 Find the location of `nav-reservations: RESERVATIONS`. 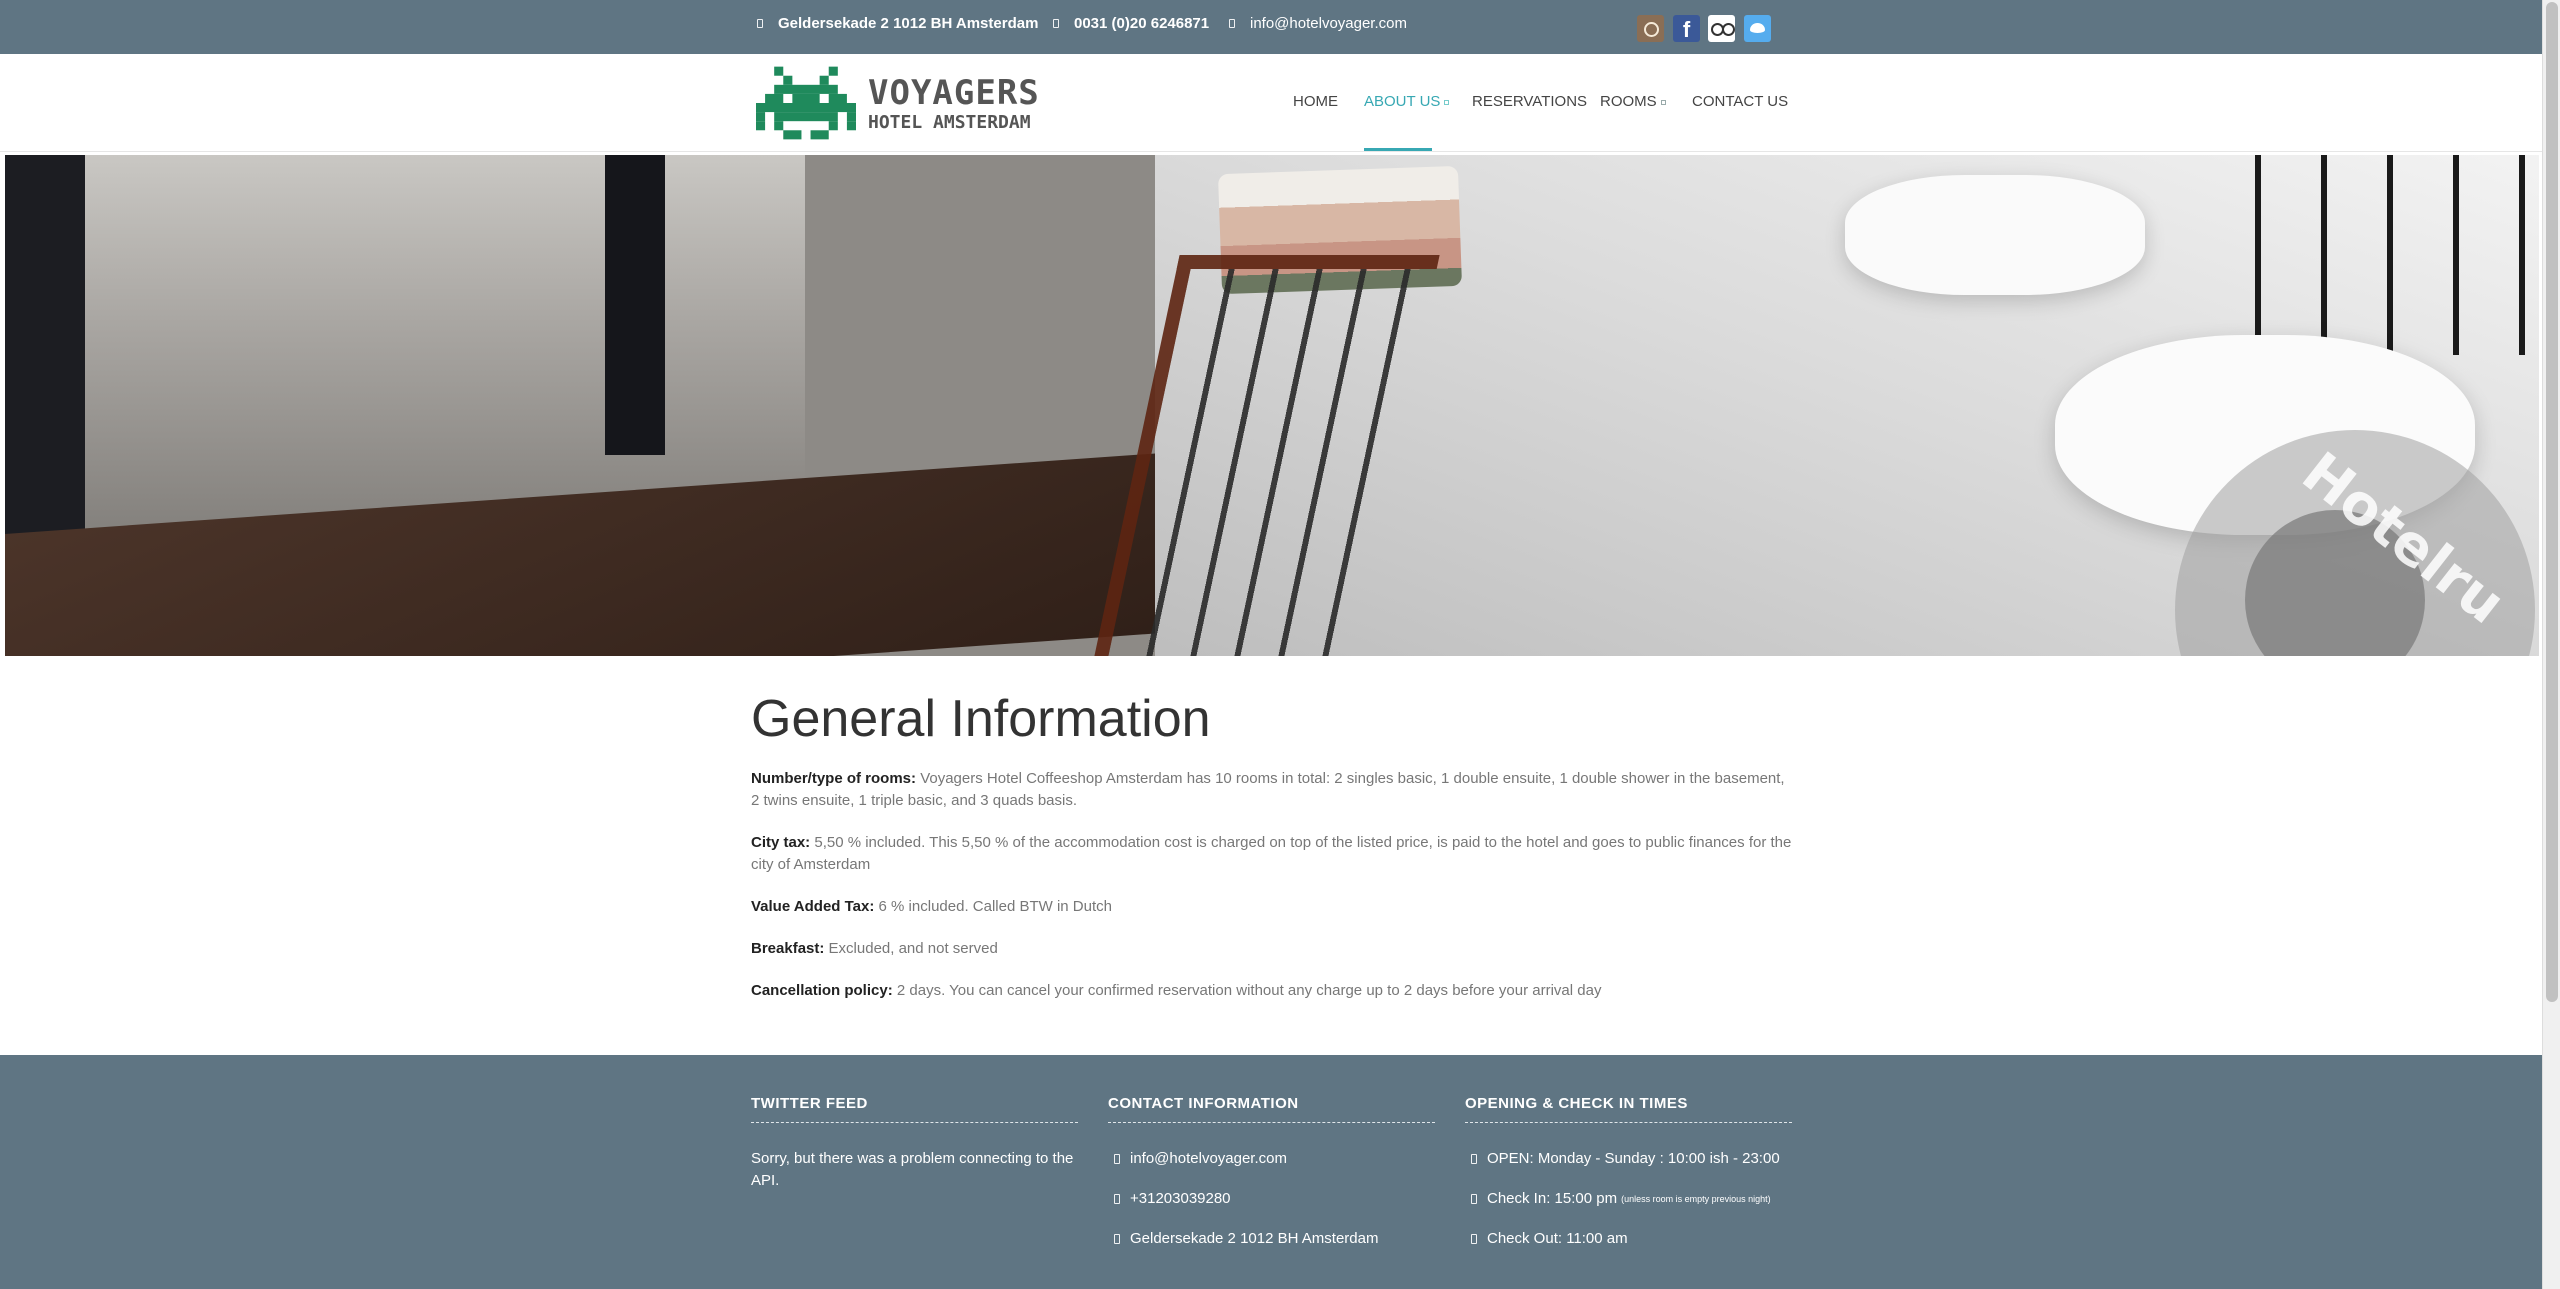

nav-reservations: RESERVATIONS is located at coordinates (1529, 101).